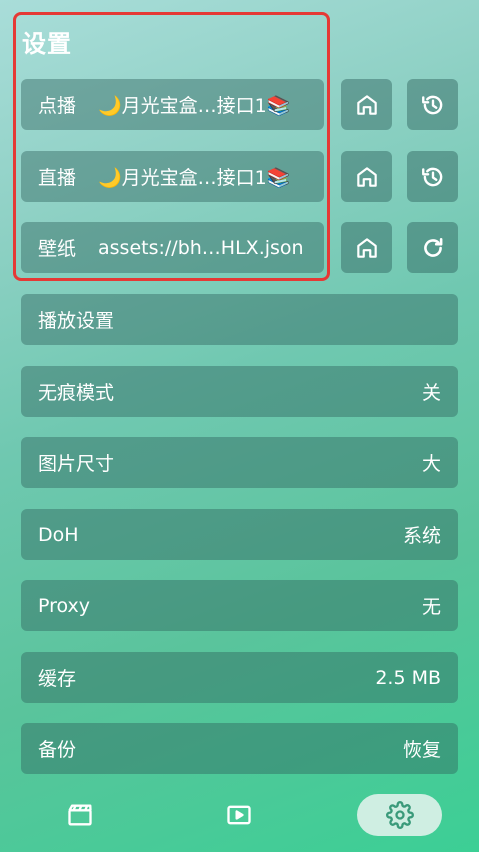 The height and width of the screenshot is (852, 479). Describe the element at coordinates (408, 677) in the screenshot. I see `cache-value: 2.5 MB` at that location.